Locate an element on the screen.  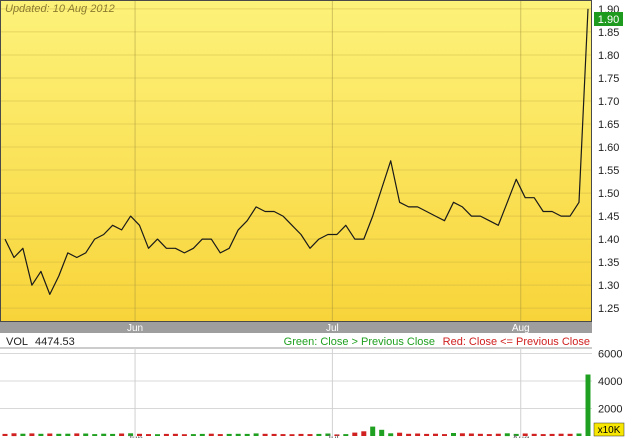
price-tick-label: 1.35 is located at coordinates (608, 263).